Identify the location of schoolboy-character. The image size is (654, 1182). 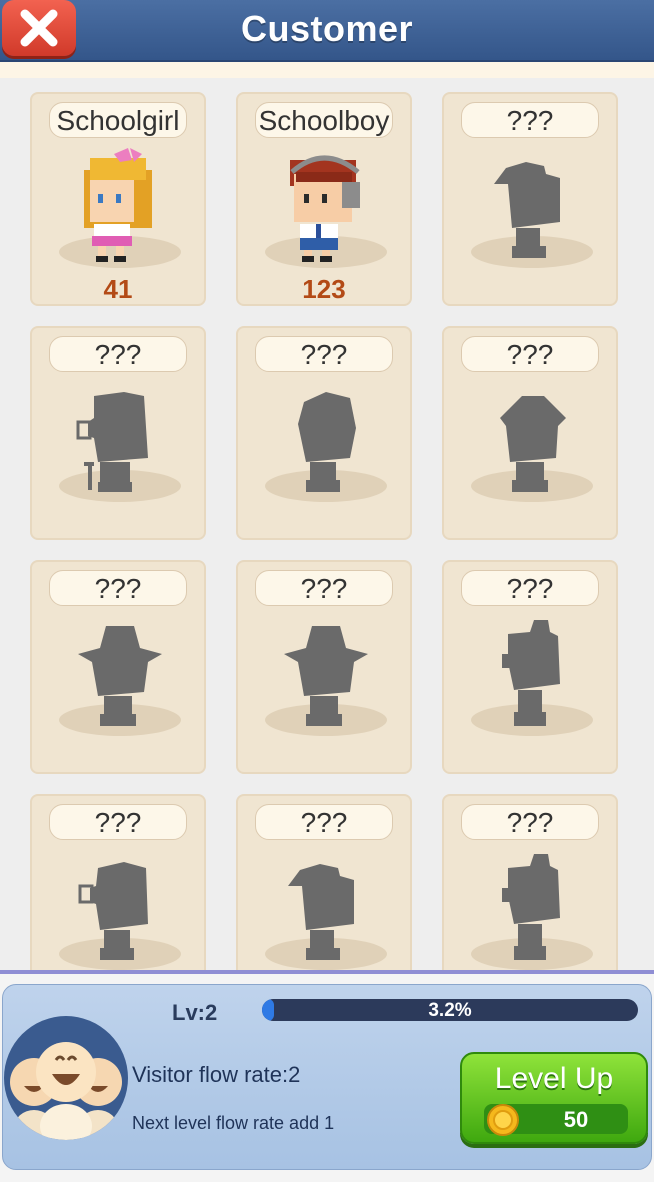
(326, 206).